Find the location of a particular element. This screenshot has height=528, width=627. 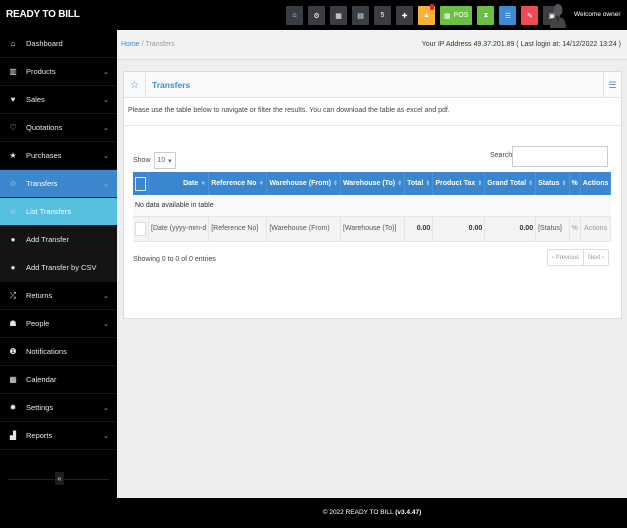

user-avatar-icon is located at coordinates (558, 15).